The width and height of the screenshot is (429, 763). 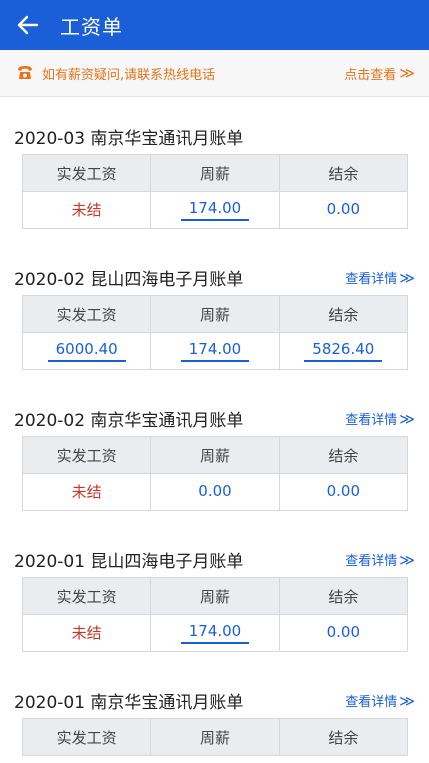 I want to click on balance-value: 5826.40, so click(x=343, y=351).